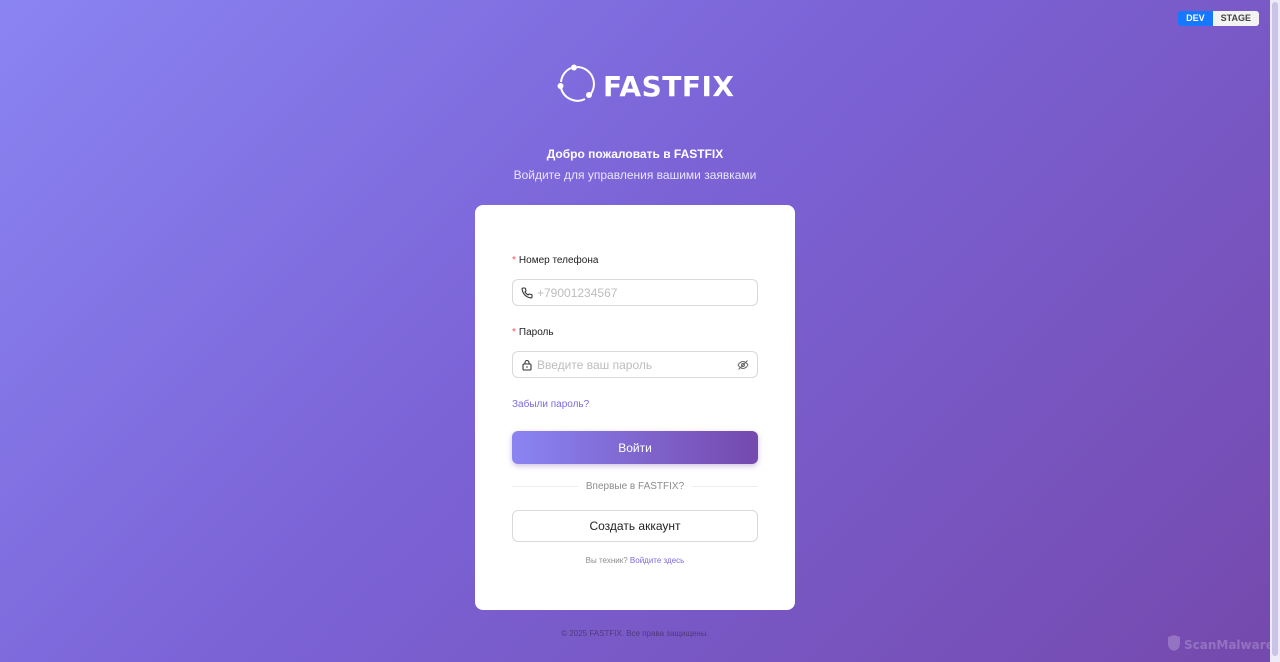 This screenshot has height=662, width=1280. What do you see at coordinates (527, 292) in the screenshot?
I see `phone-icon` at bounding box center [527, 292].